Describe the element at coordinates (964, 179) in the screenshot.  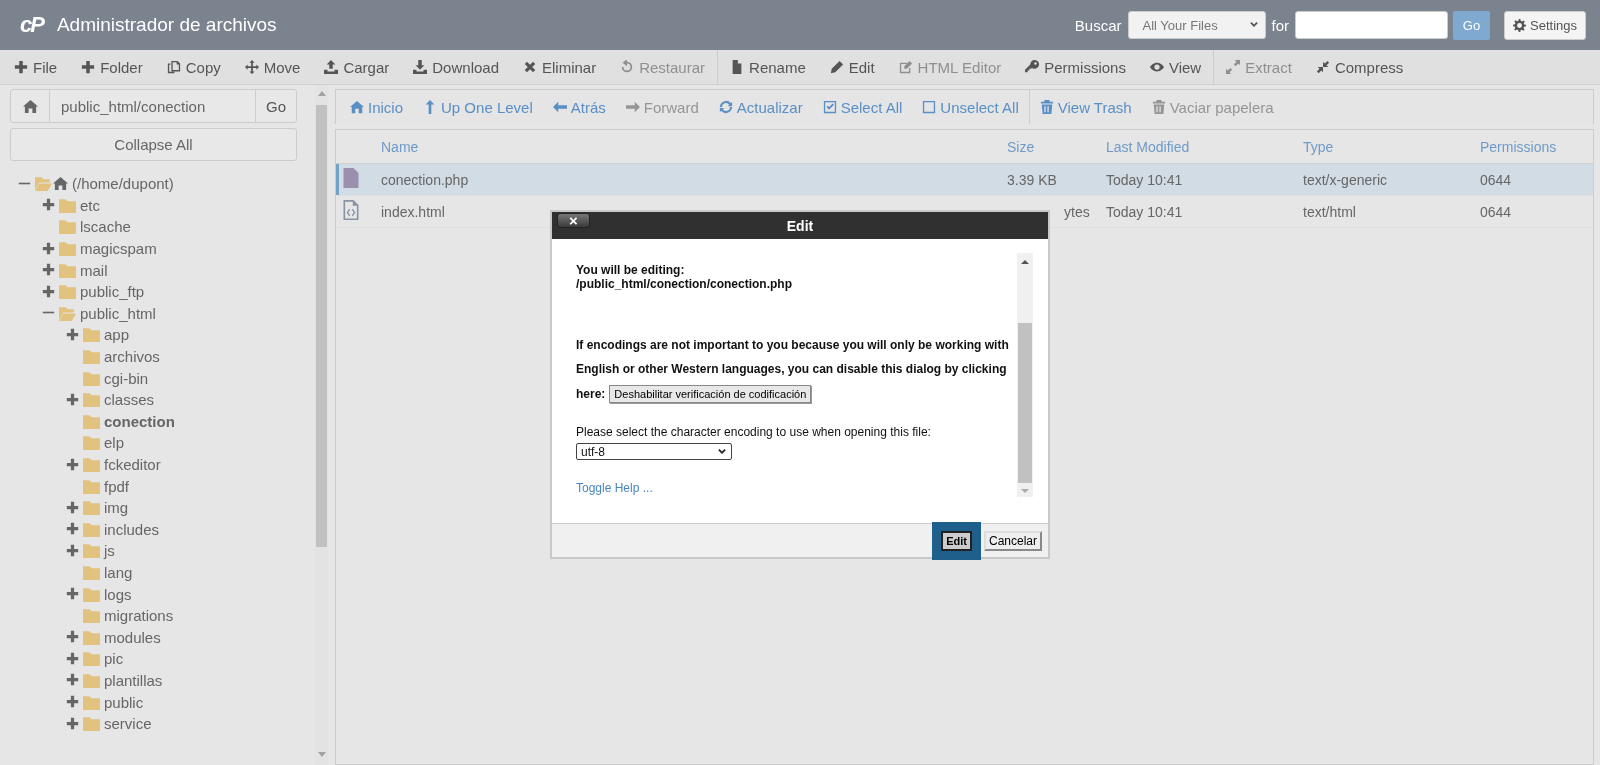
I see `file-row: conection.php 3.39 KB Today 10:41 text/x-generic 0644` at that location.